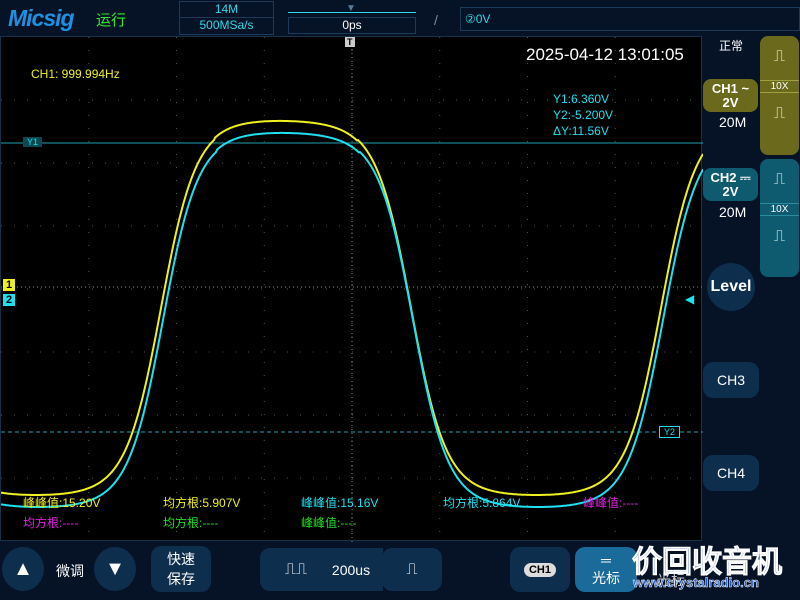 The width and height of the screenshot is (800, 600). I want to click on ch2-marker: 2, so click(9, 300).